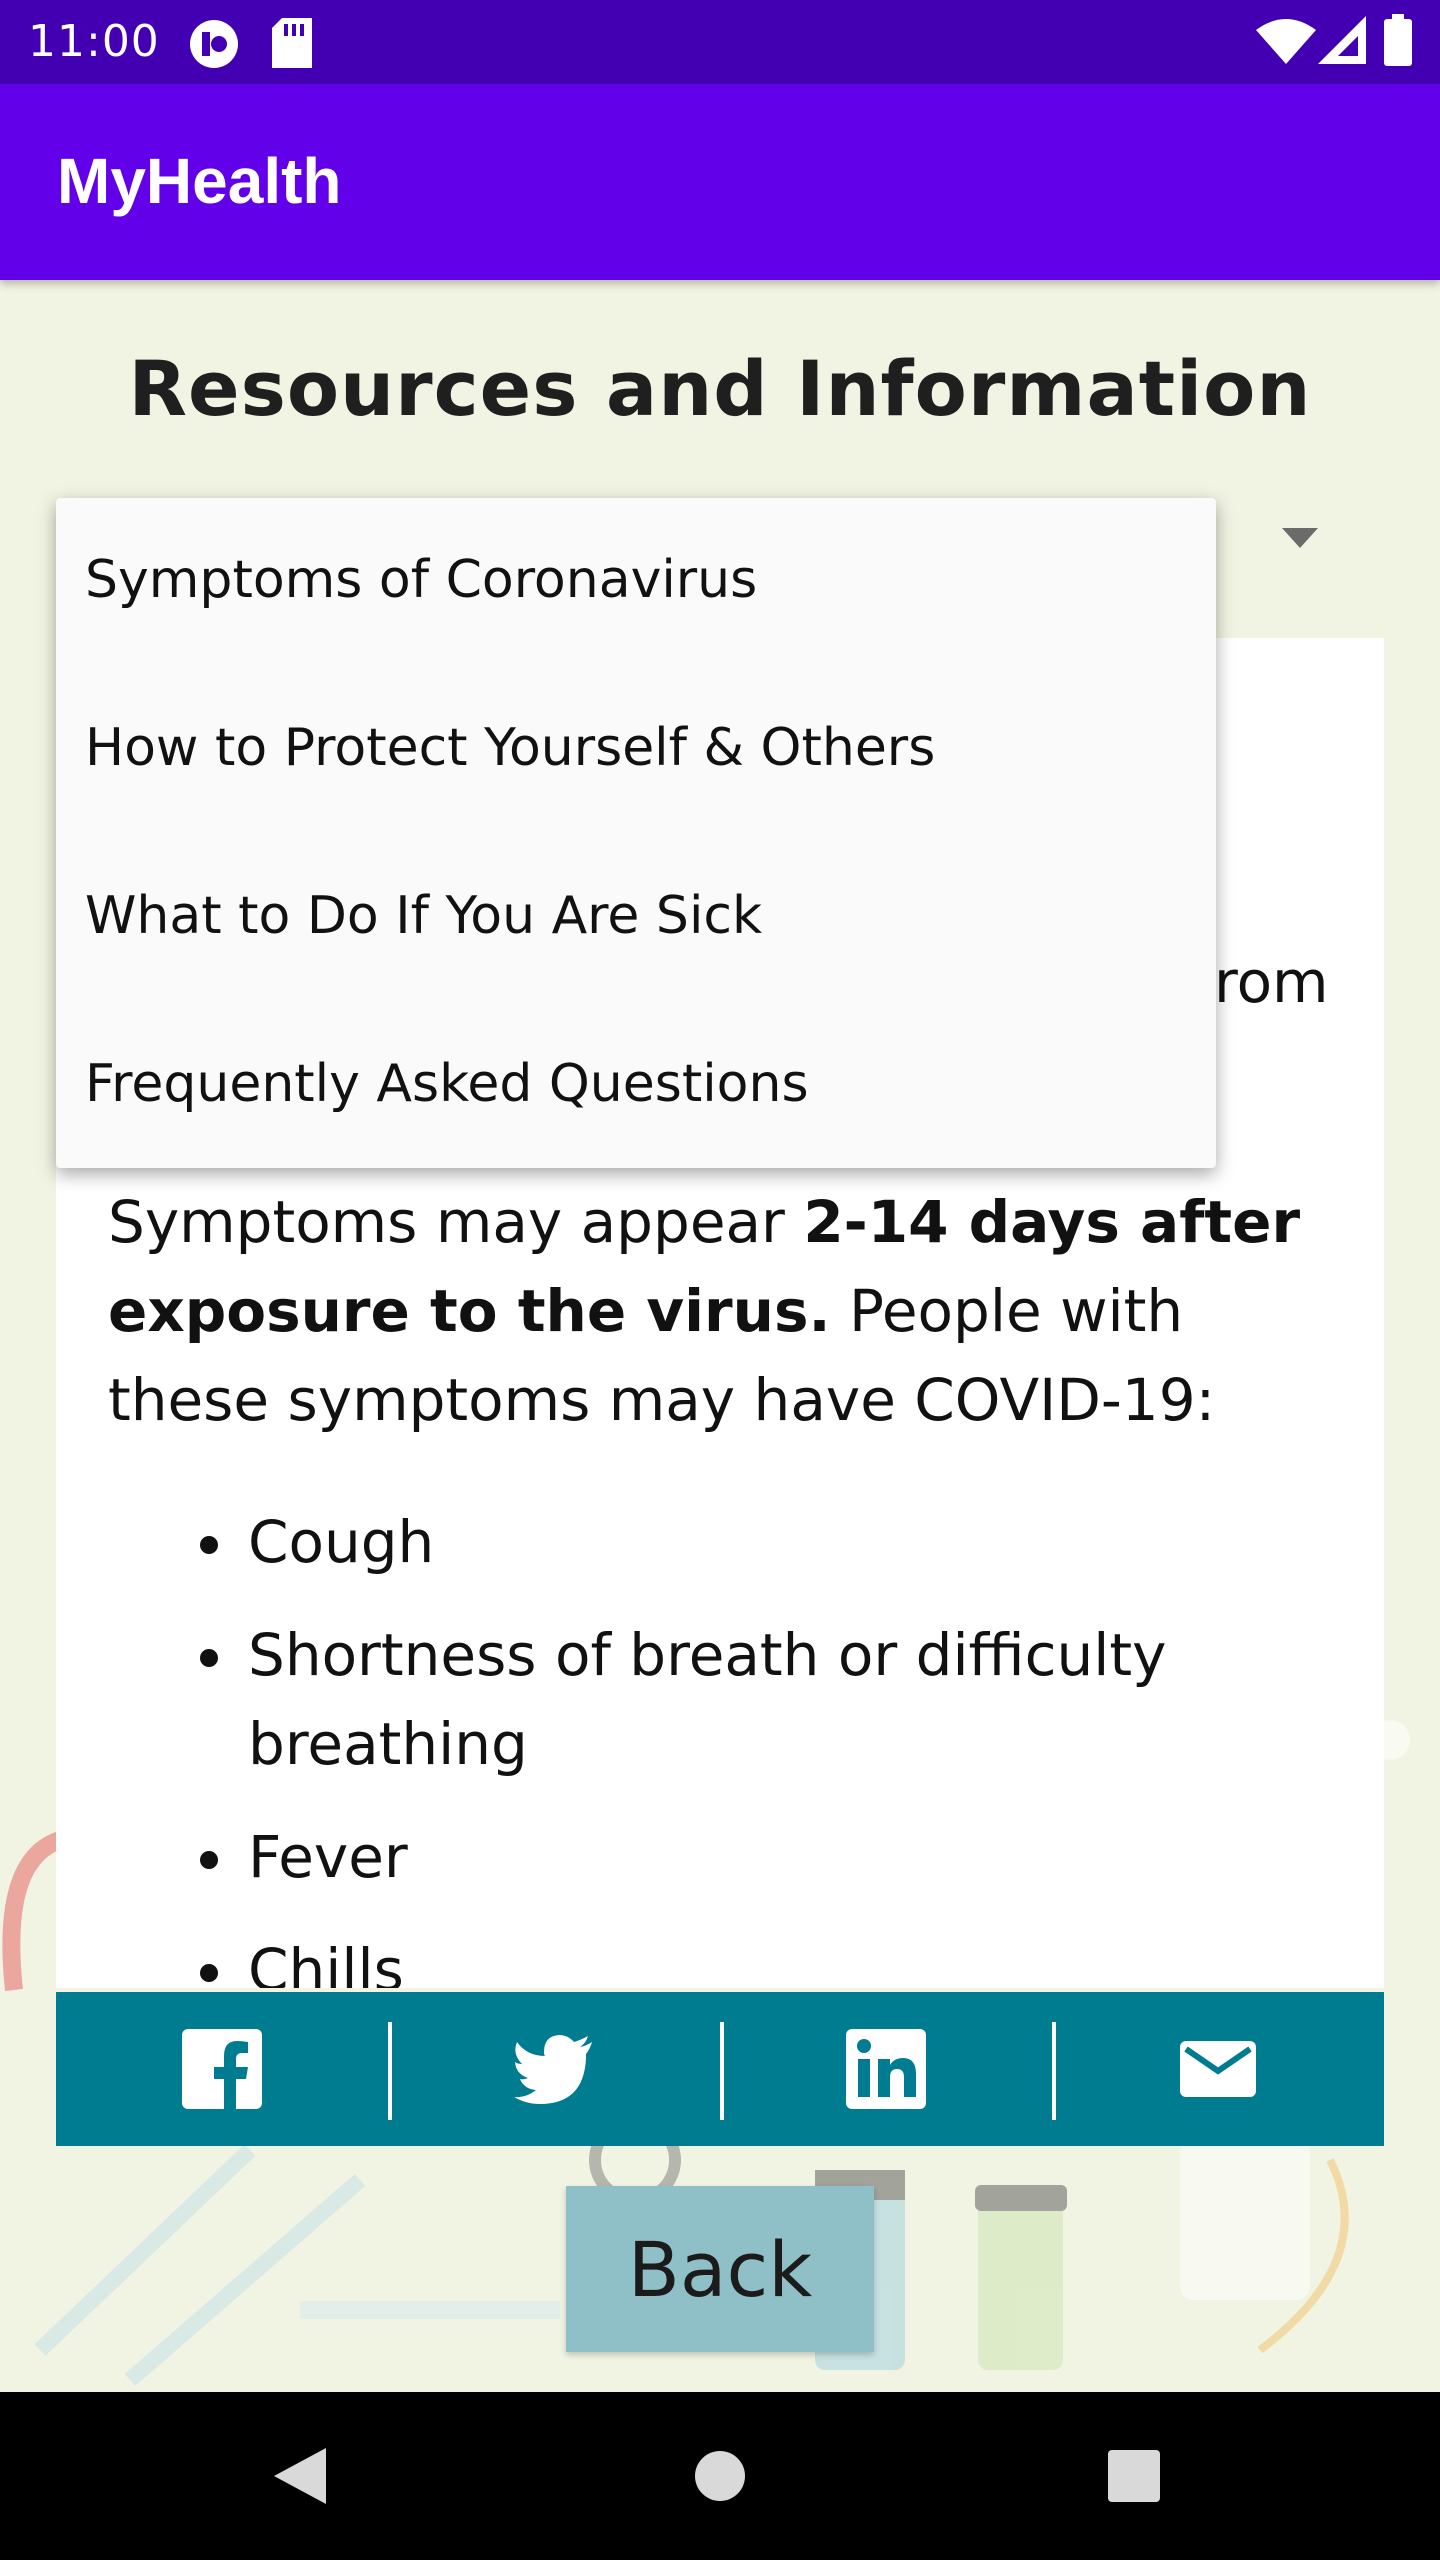  Describe the element at coordinates (1286, 41) in the screenshot. I see `wifi-icon` at that location.